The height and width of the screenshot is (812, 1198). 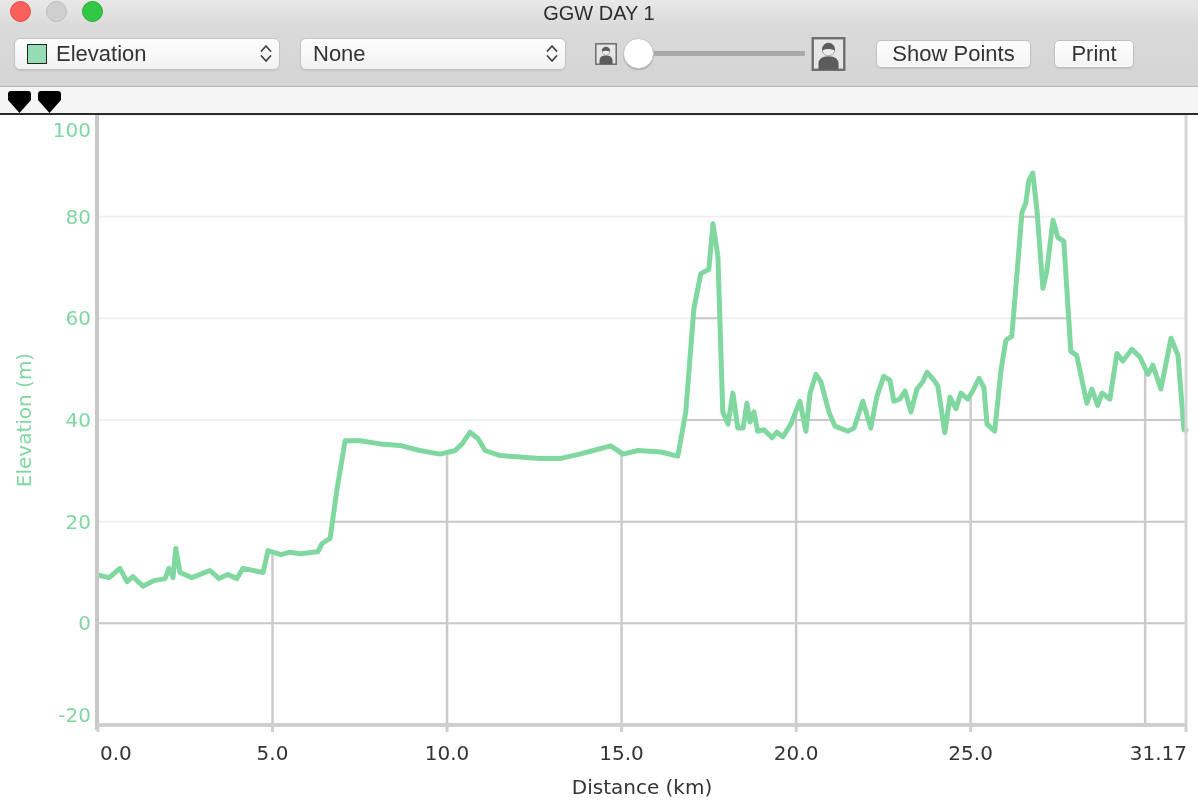 What do you see at coordinates (74, 715) in the screenshot?
I see `y-tick-label: -20` at bounding box center [74, 715].